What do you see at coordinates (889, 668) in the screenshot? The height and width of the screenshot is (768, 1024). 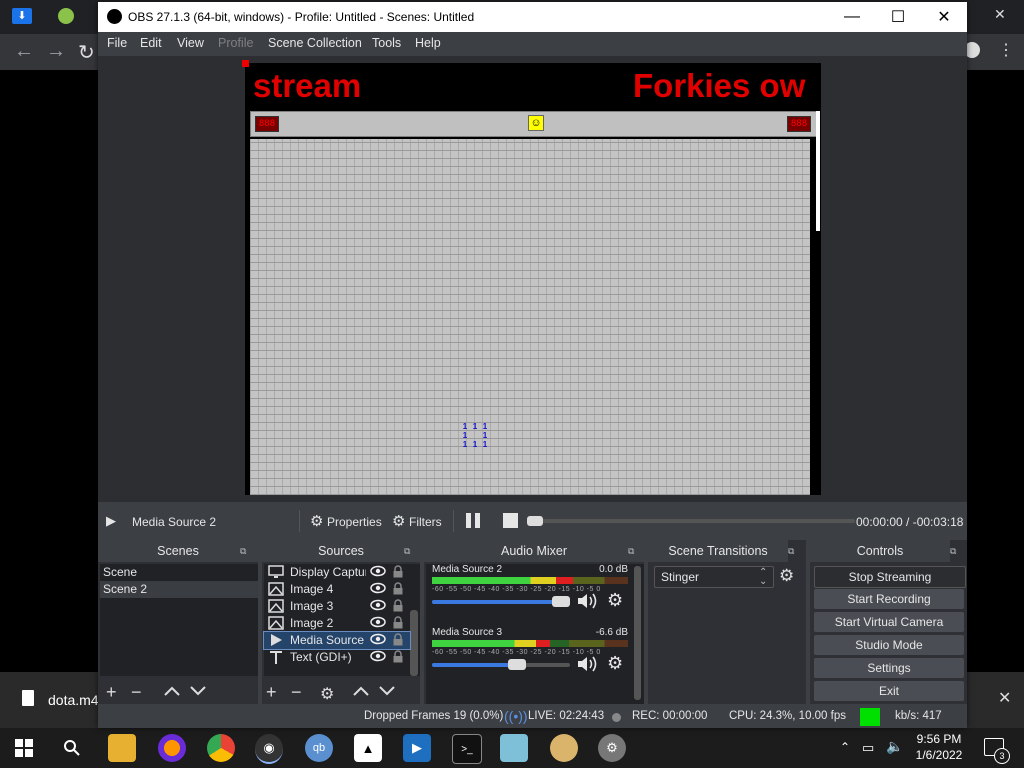 I see `settings-button: Settings` at bounding box center [889, 668].